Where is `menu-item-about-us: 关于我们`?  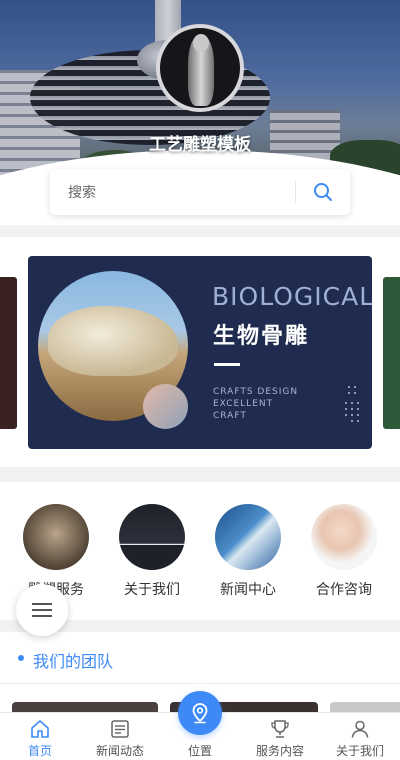 menu-item-about-us: 关于我们 is located at coordinates (152, 551).